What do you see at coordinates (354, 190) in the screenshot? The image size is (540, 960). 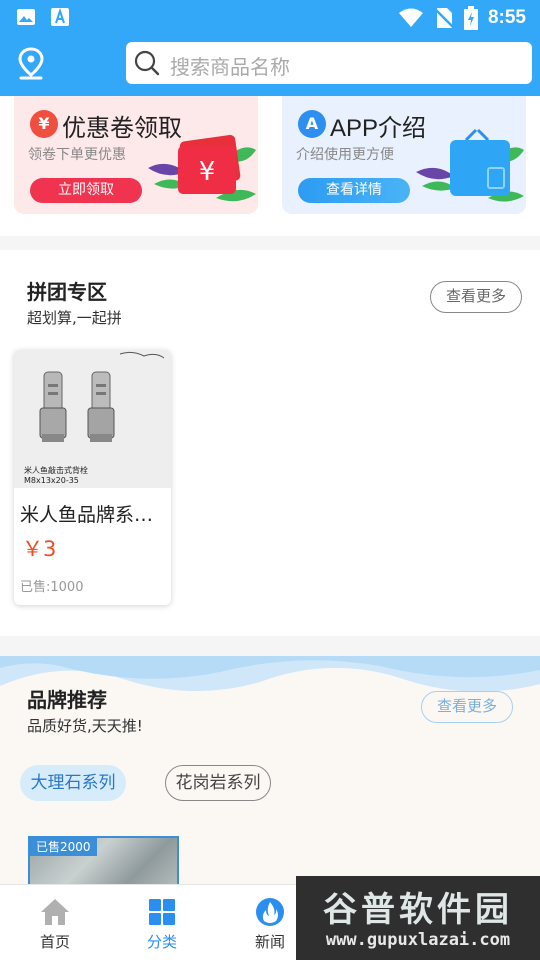 I see `view-details-button: 查看详情` at bounding box center [354, 190].